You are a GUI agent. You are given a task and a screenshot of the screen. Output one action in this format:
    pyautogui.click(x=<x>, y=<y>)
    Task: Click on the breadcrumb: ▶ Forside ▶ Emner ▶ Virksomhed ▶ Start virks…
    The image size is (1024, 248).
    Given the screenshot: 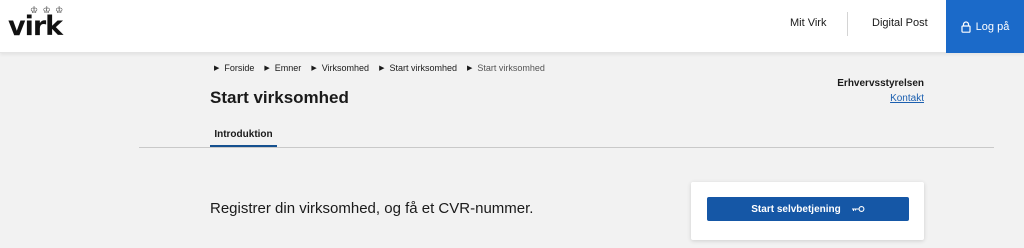 What is the action you would take?
    pyautogui.click(x=384, y=68)
    